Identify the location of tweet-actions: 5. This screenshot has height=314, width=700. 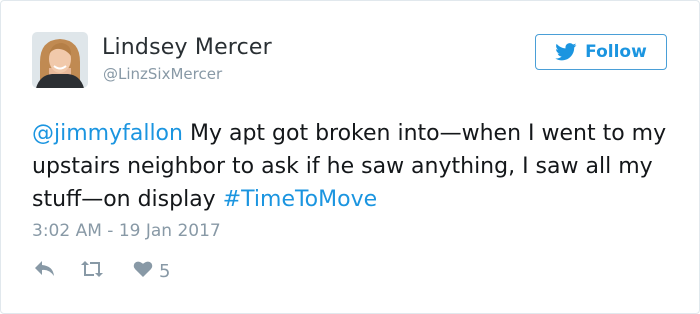
(102, 271).